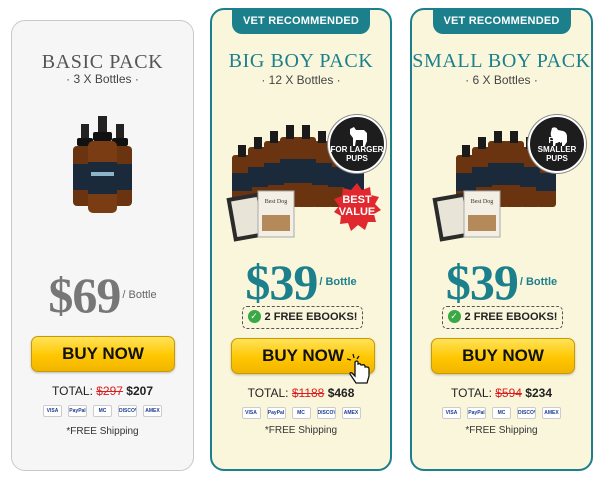 Image resolution: width=601 pixels, height=477 pixels. I want to click on product-bottles-image: Best Dog FOR SMALLER PUPS, so click(501, 182).